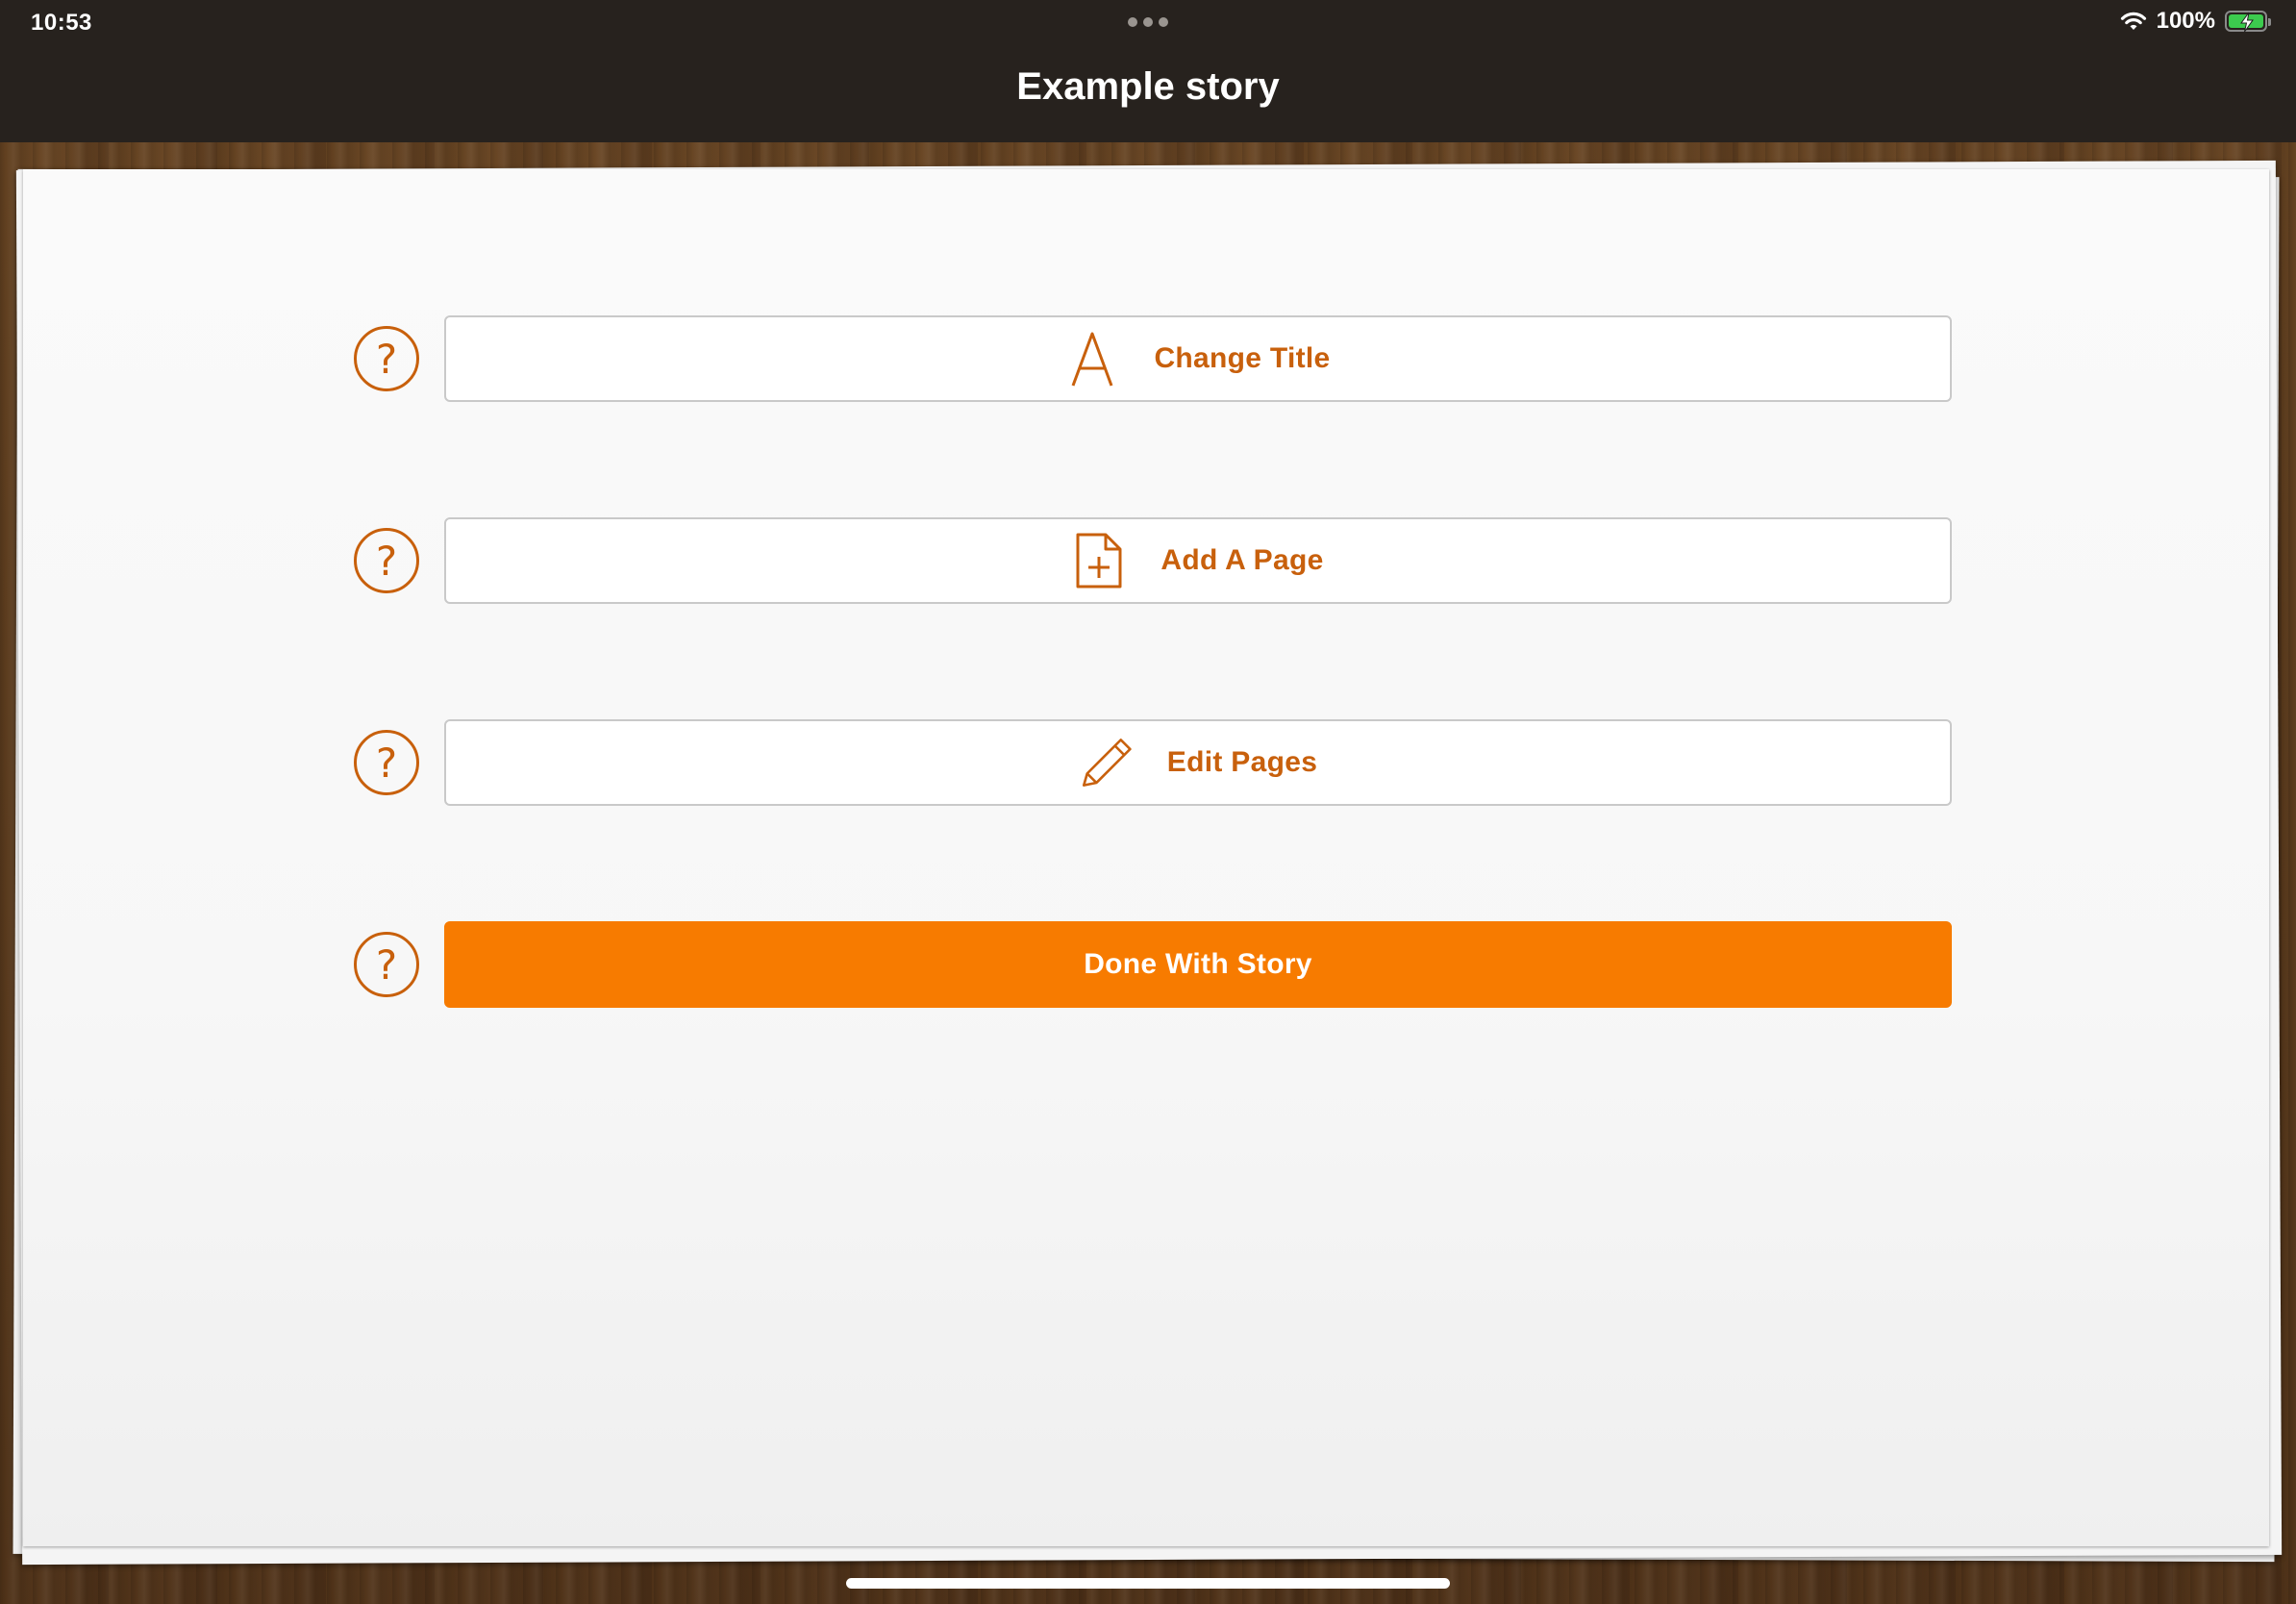  What do you see at coordinates (1106, 762) in the screenshot?
I see `pencil-icon` at bounding box center [1106, 762].